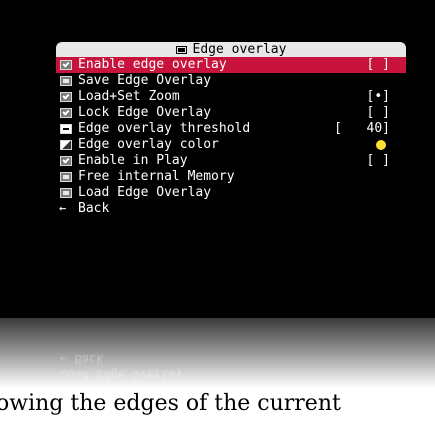  I want to click on menu-item-enable-in-play: Enable in Play [ ], so click(231, 161).